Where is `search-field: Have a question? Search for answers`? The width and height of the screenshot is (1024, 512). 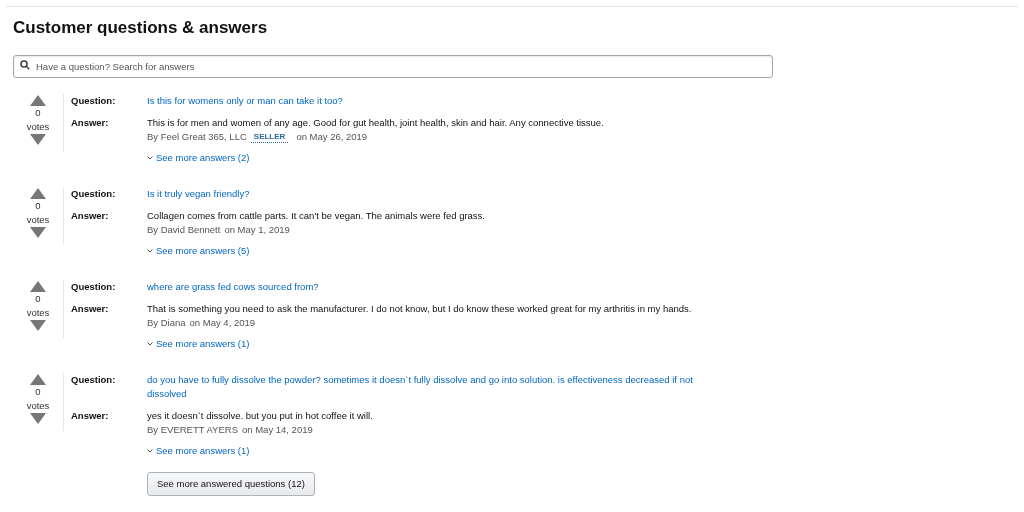 search-field: Have a question? Search for answers is located at coordinates (393, 66).